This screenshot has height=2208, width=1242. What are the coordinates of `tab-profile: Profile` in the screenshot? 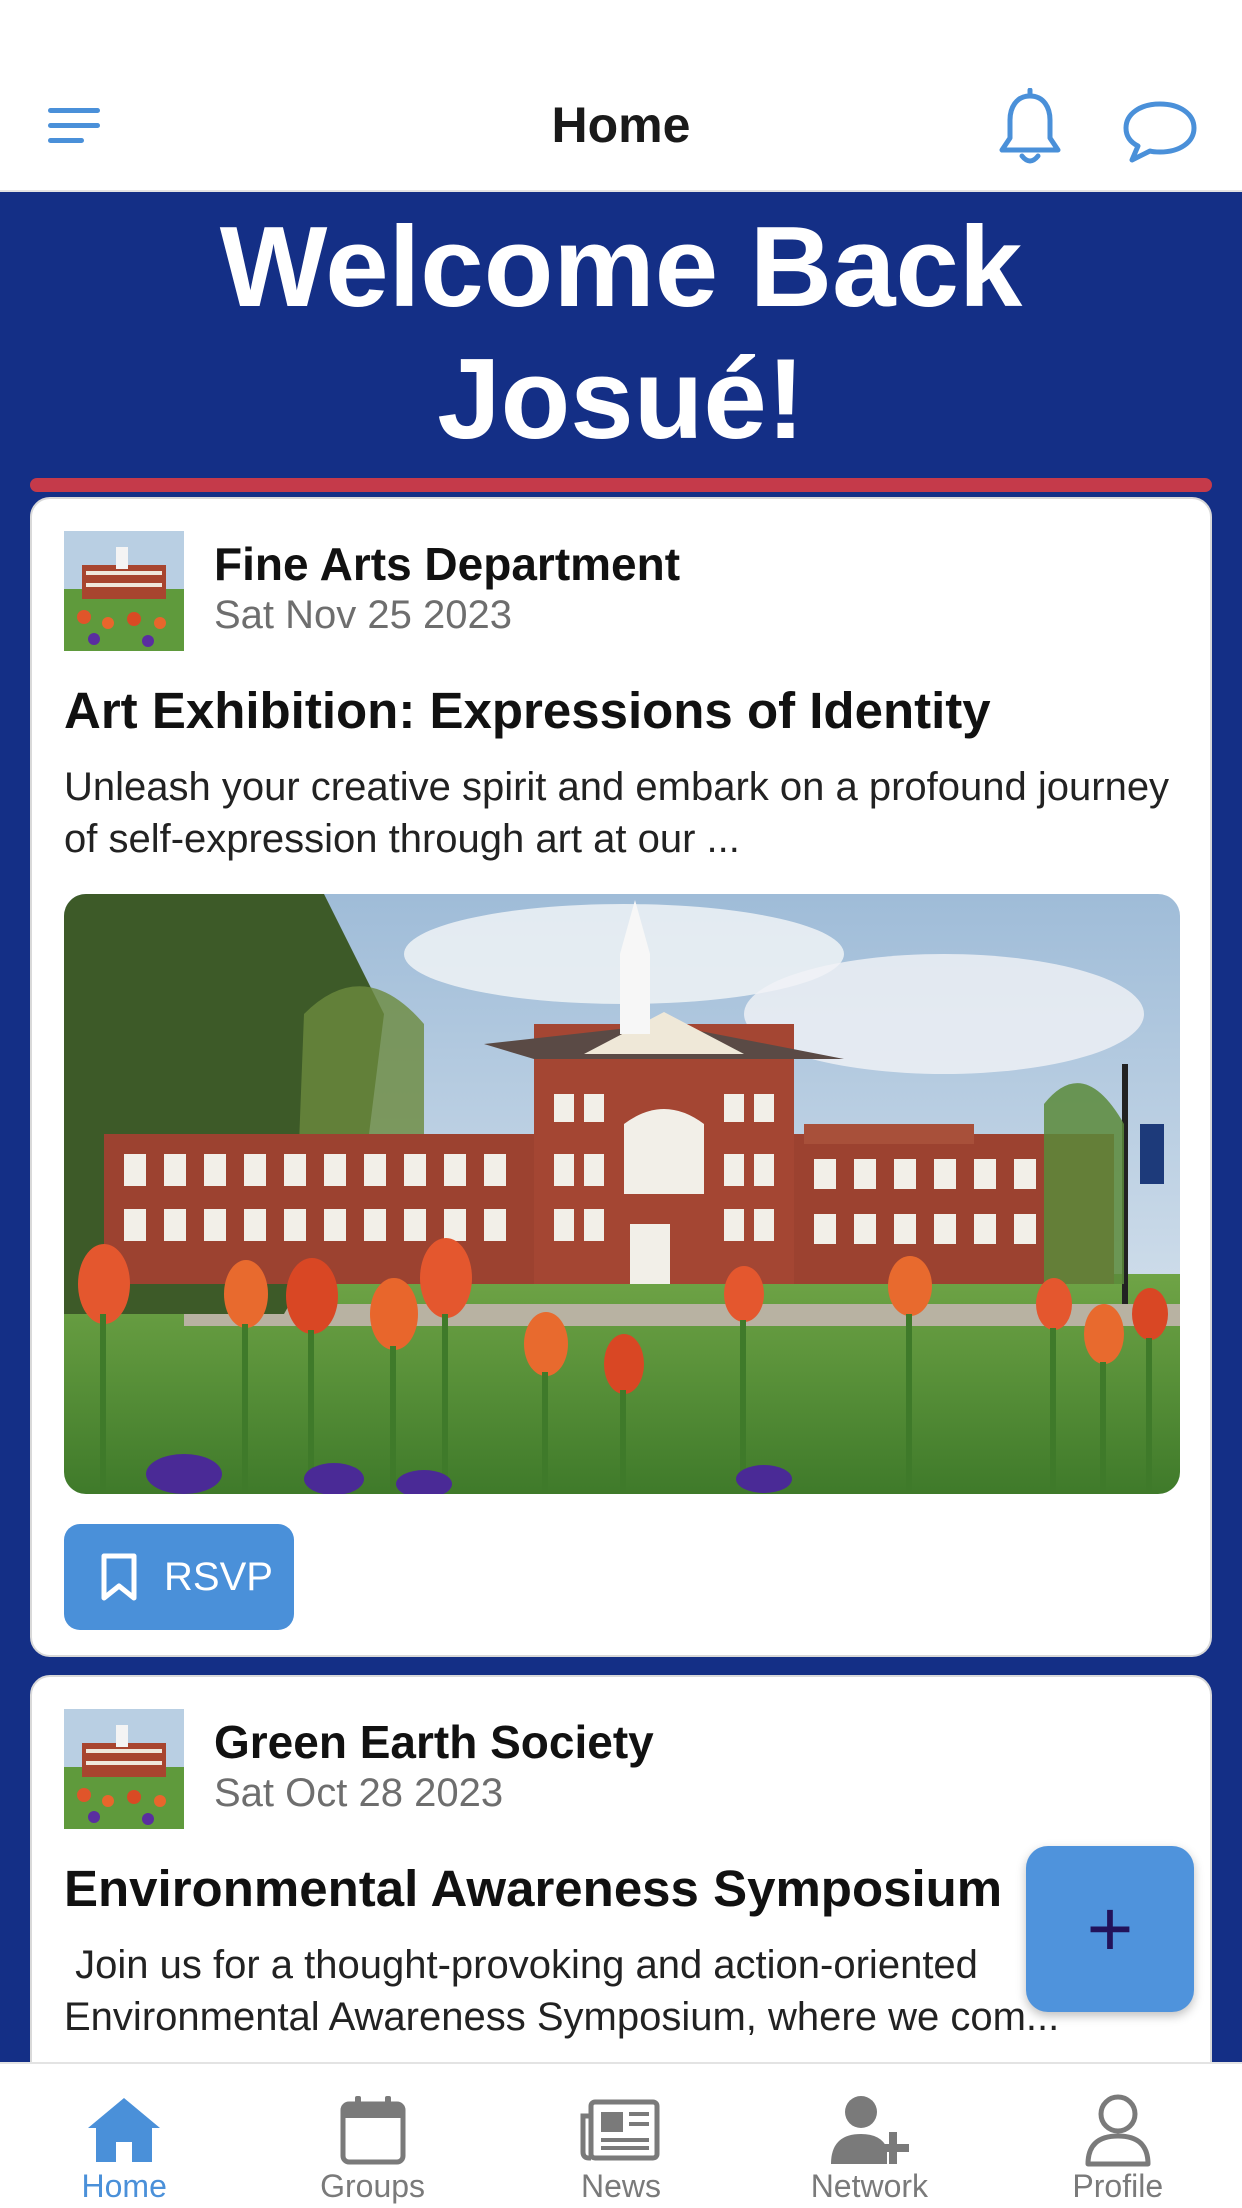 It's located at (1118, 2136).